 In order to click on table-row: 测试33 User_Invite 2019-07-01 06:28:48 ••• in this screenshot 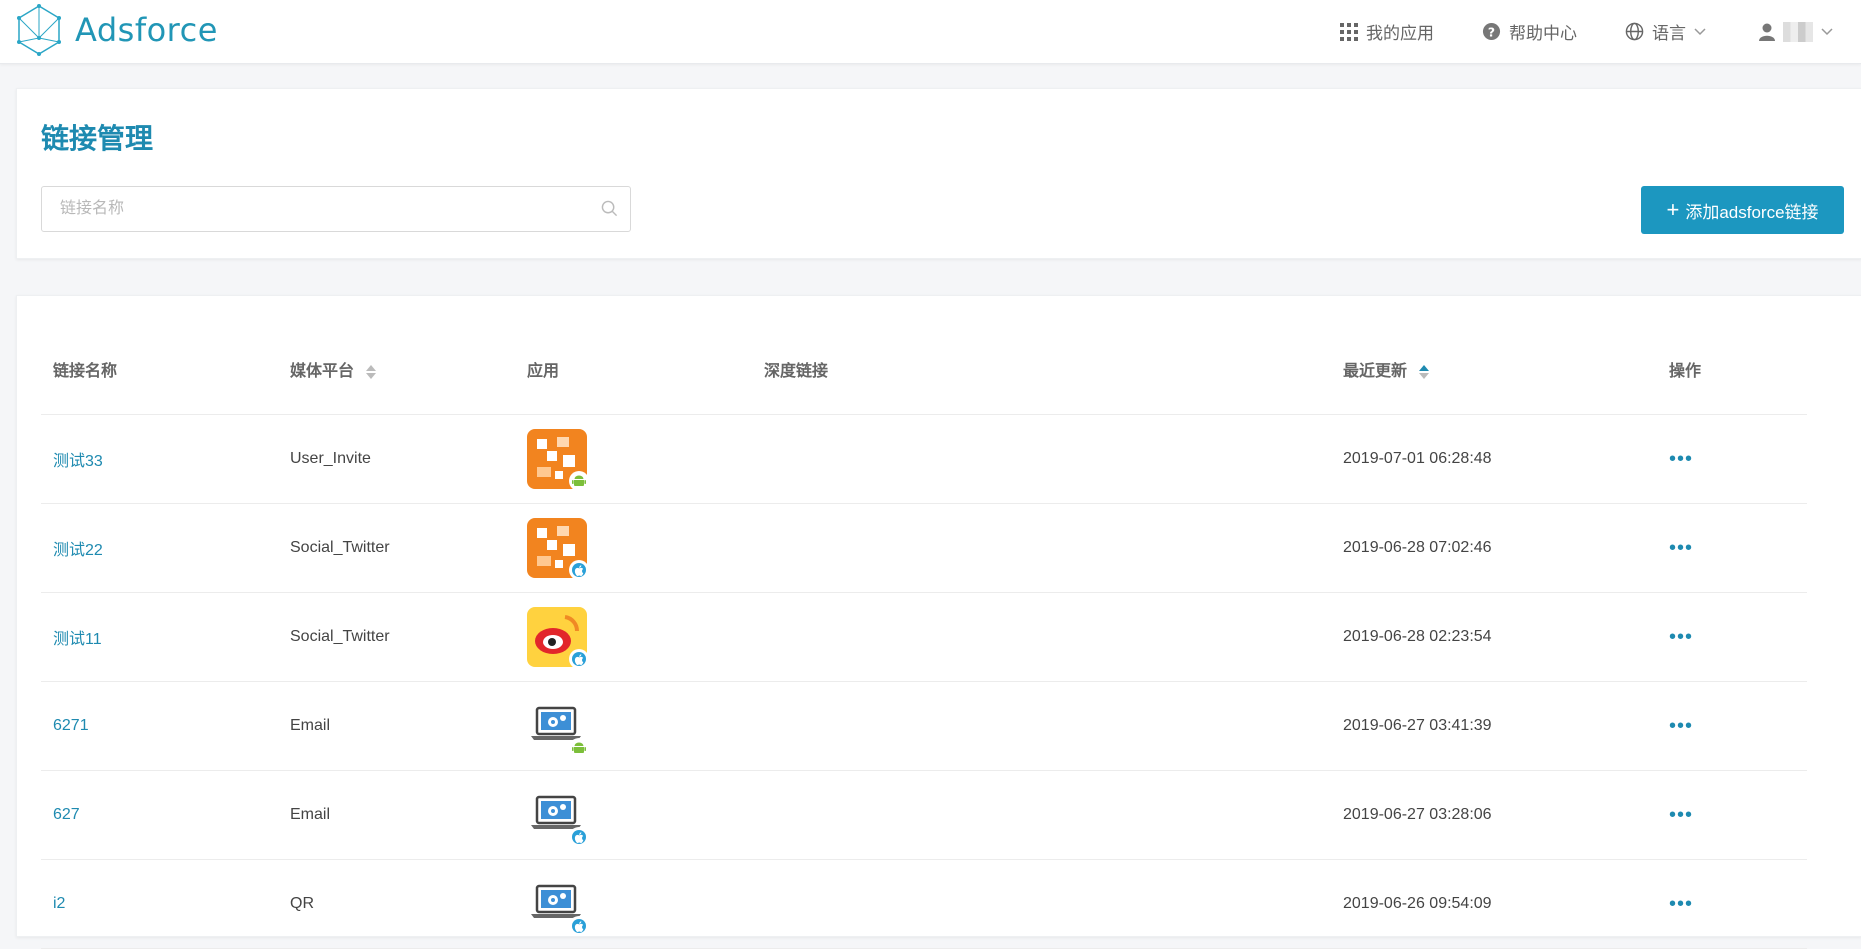, I will do `click(924, 459)`.